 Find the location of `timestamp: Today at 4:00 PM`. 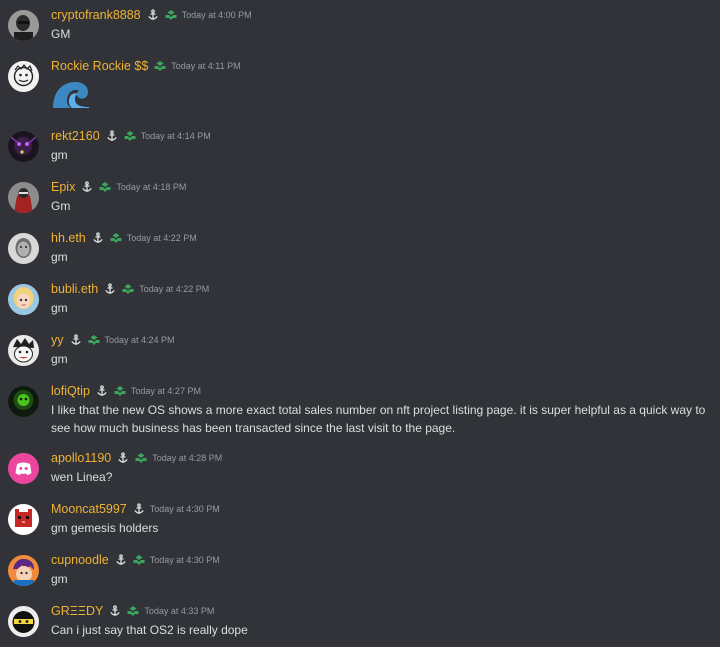

timestamp: Today at 4:00 PM is located at coordinates (216, 15).